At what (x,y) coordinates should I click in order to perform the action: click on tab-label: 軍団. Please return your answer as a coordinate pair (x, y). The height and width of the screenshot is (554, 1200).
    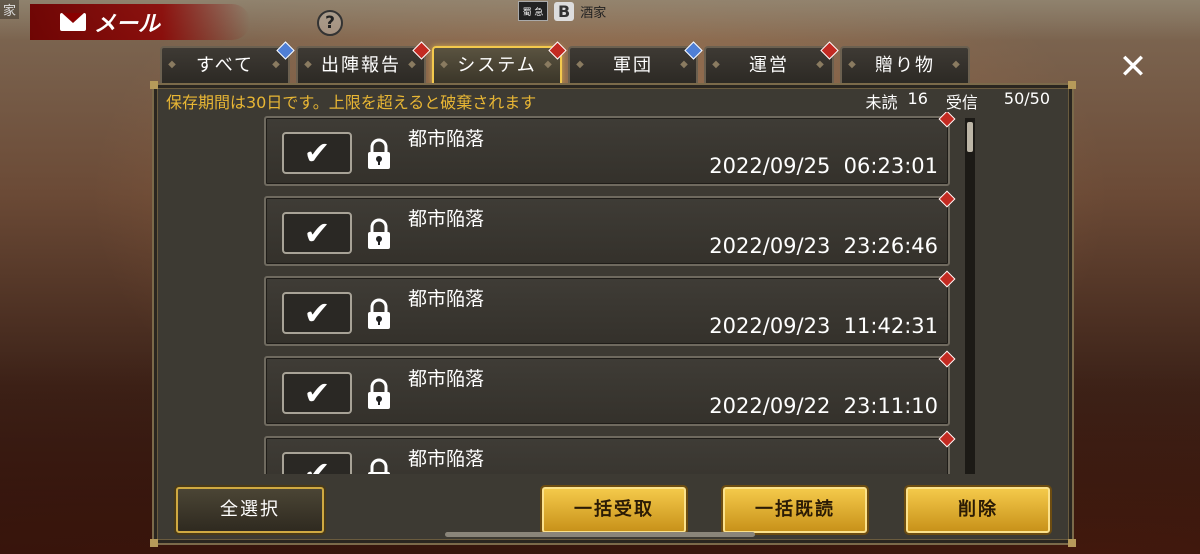
    Looking at the image, I should click on (633, 65).